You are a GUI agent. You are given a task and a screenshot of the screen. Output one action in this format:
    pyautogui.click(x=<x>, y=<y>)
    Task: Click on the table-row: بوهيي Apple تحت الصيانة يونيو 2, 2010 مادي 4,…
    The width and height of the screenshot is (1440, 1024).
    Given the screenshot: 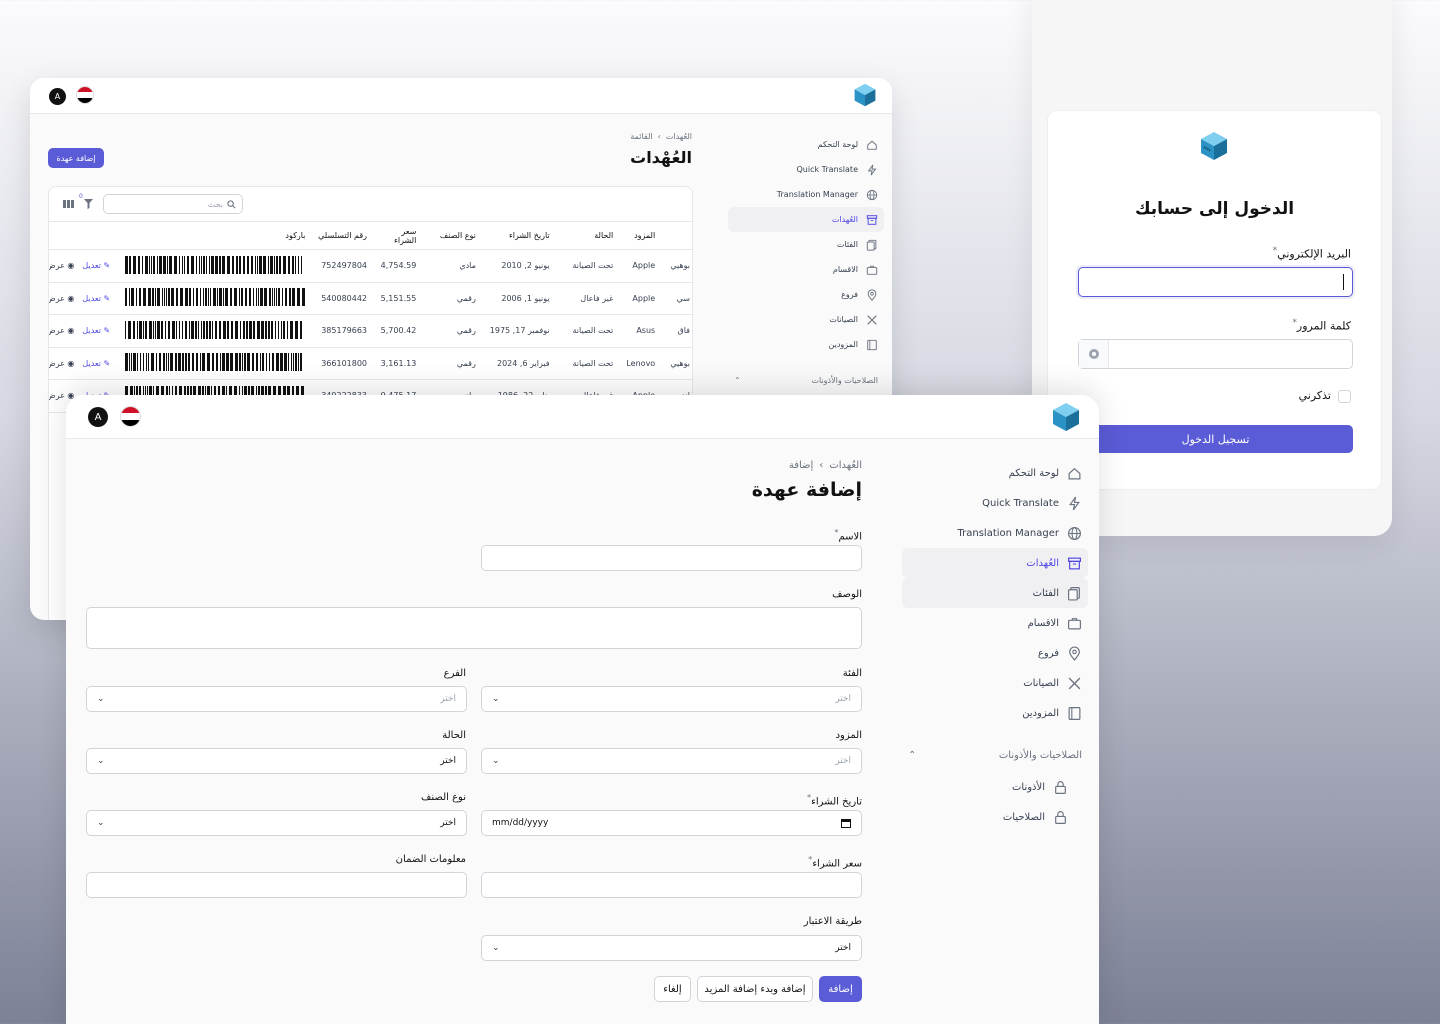 What is the action you would take?
    pyautogui.click(x=370, y=266)
    